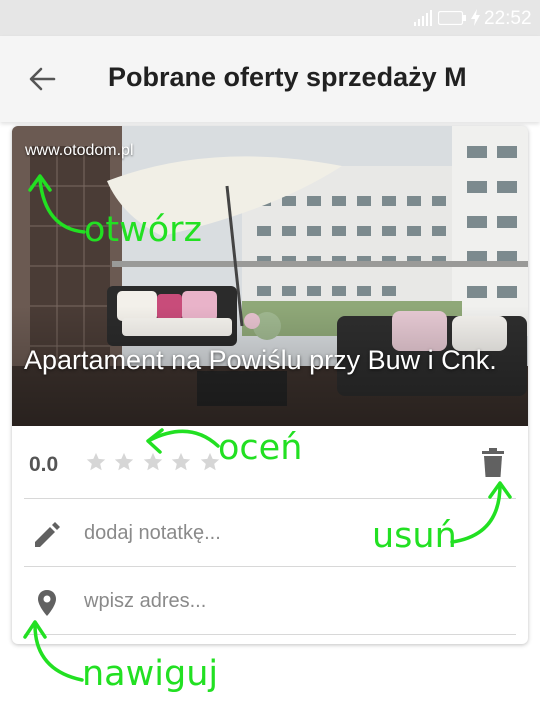 The image size is (540, 707). Describe the element at coordinates (414, 536) in the screenshot. I see `annotation-delete: usuń` at that location.